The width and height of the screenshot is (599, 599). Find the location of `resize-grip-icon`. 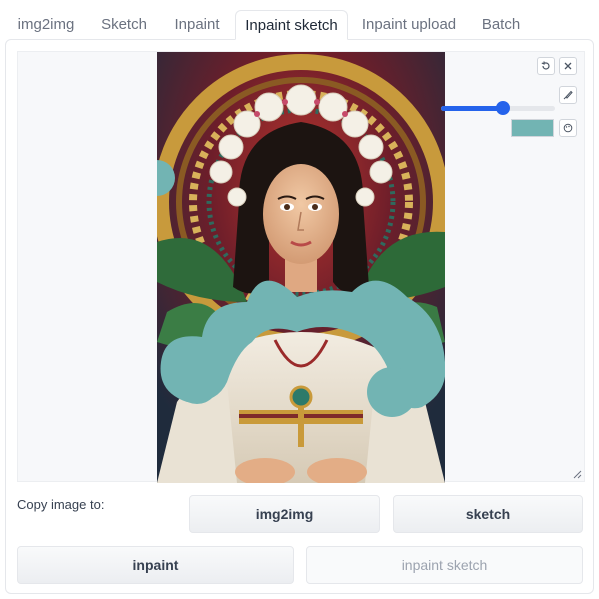

resize-grip-icon is located at coordinates (577, 474).